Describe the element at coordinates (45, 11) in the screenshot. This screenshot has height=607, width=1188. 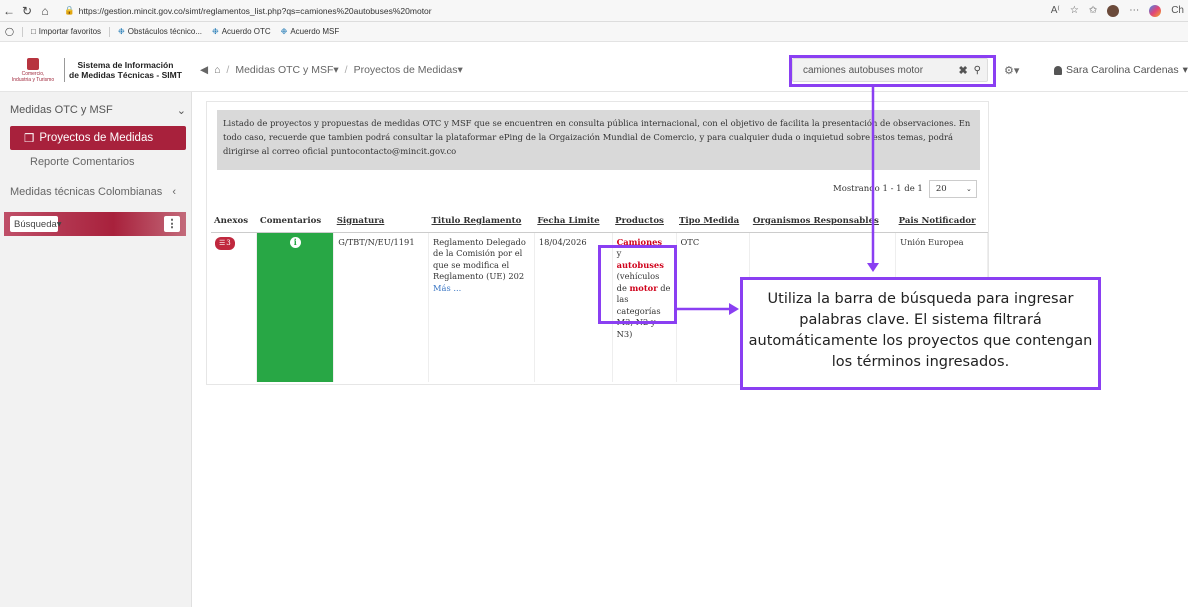
I see `home-icon: ⌂` at that location.